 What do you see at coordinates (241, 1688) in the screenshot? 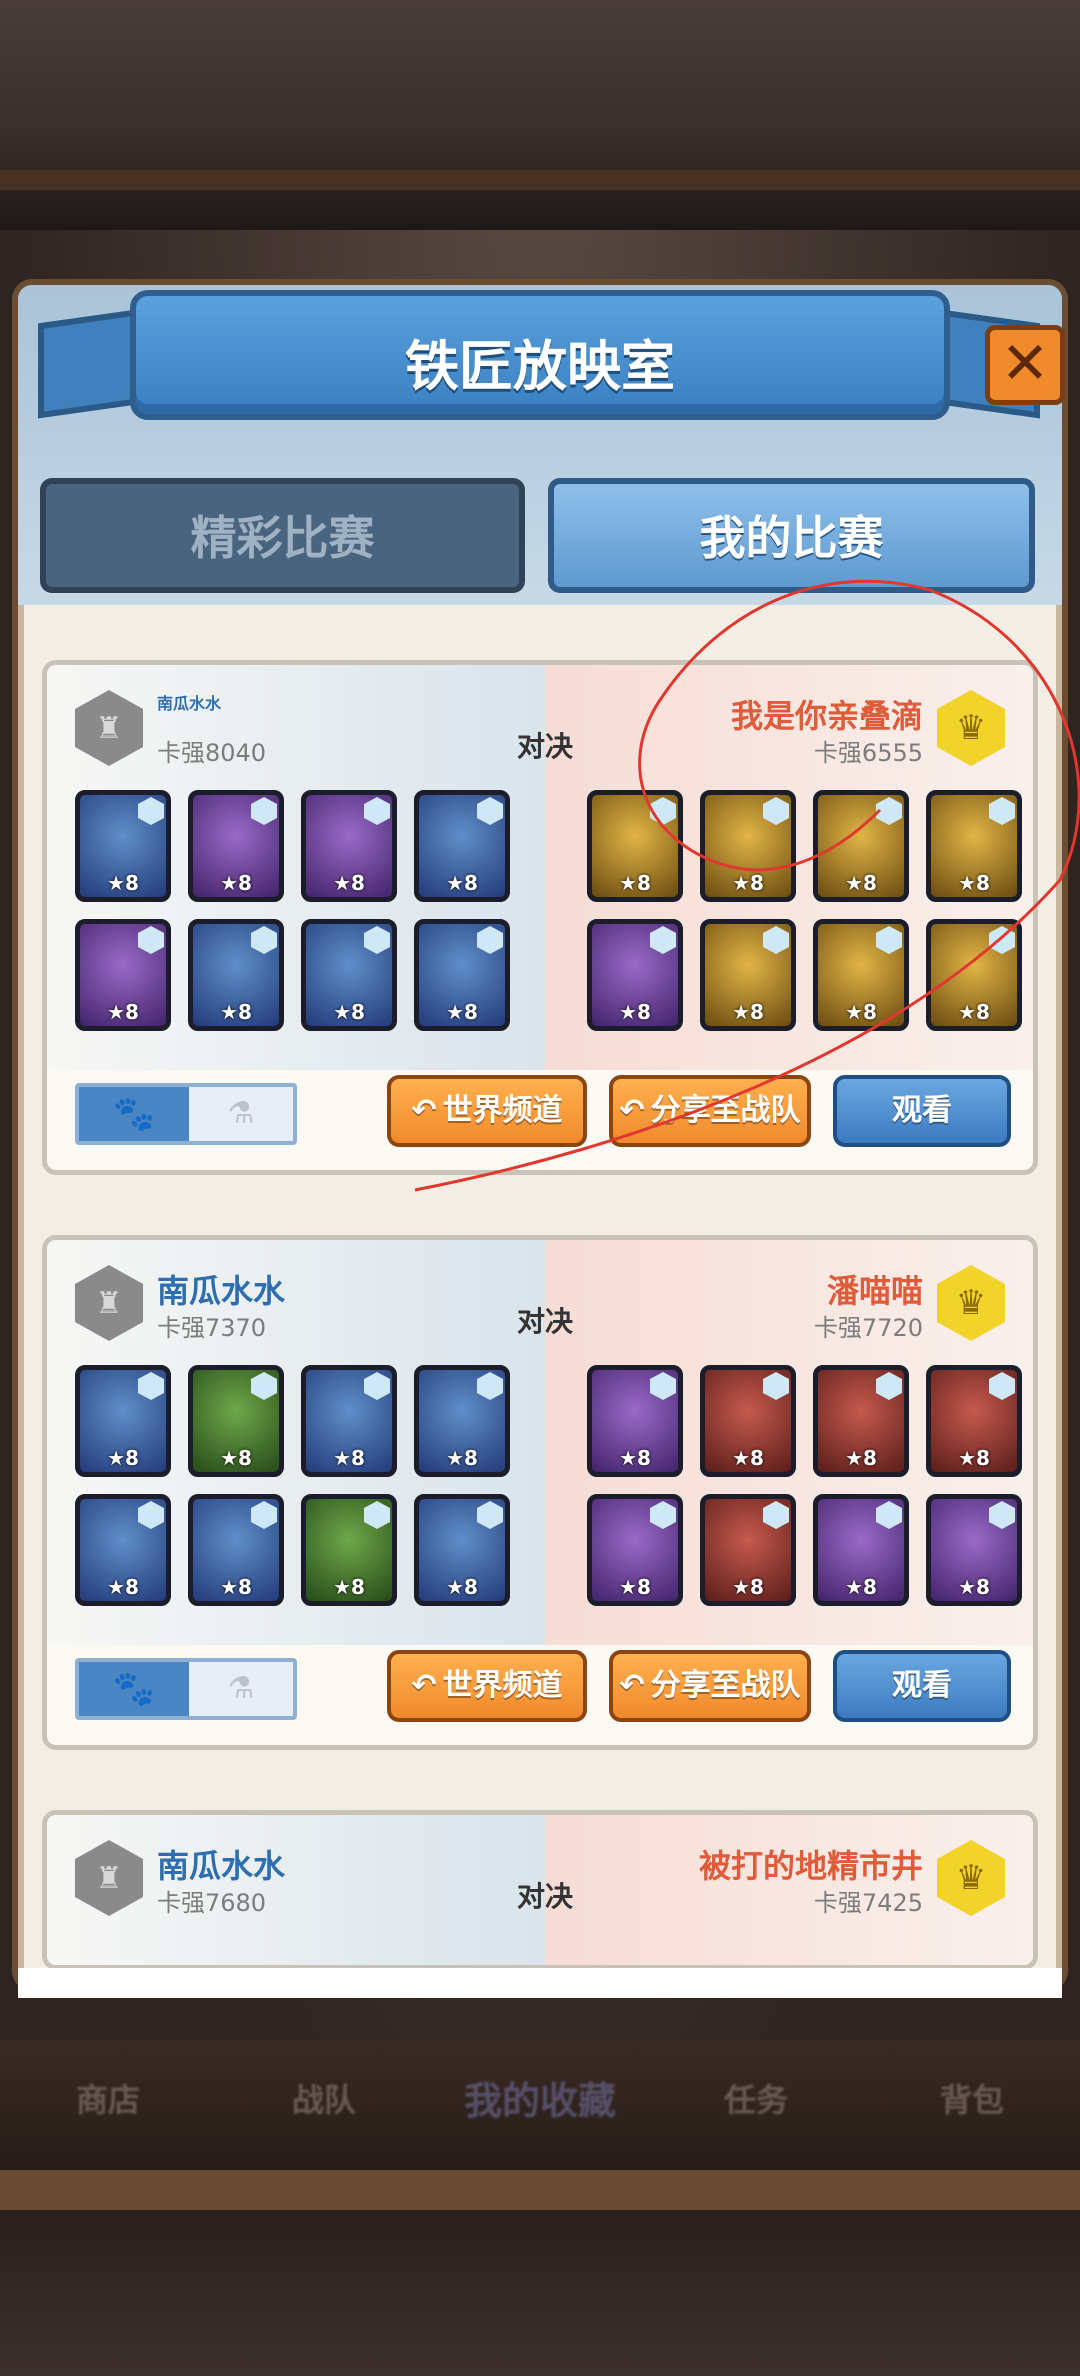
I see `potion-icon: ⚗` at bounding box center [241, 1688].